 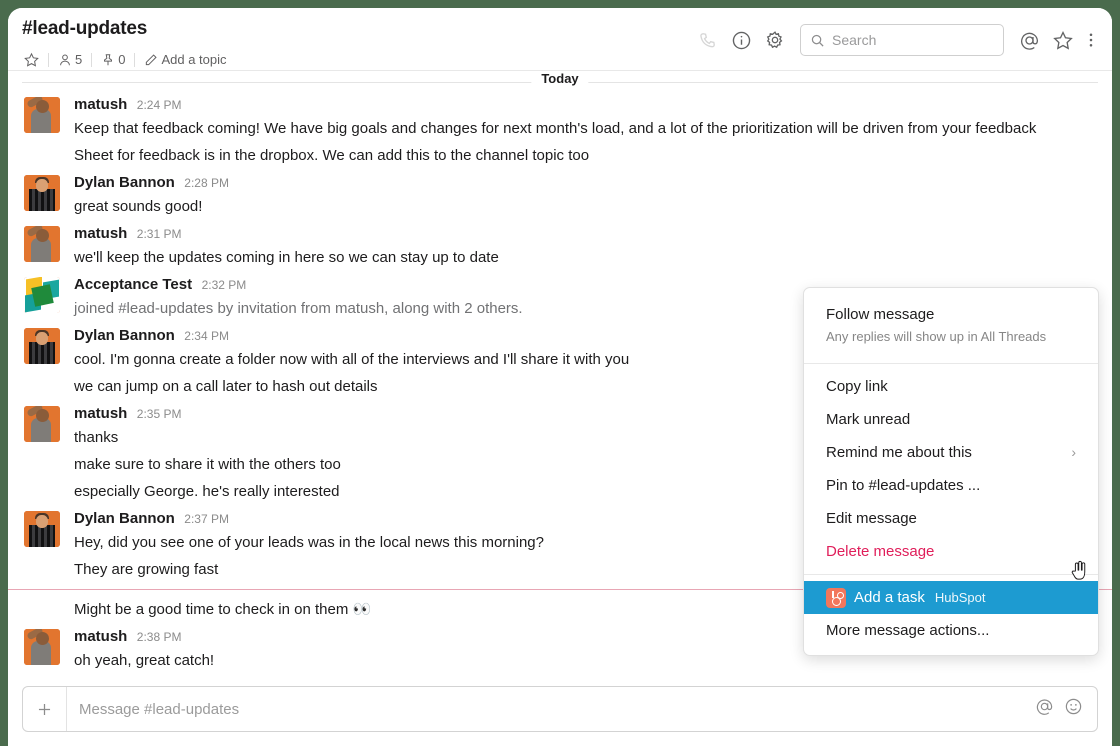 I want to click on add-topic-label: Add a topic, so click(x=194, y=59).